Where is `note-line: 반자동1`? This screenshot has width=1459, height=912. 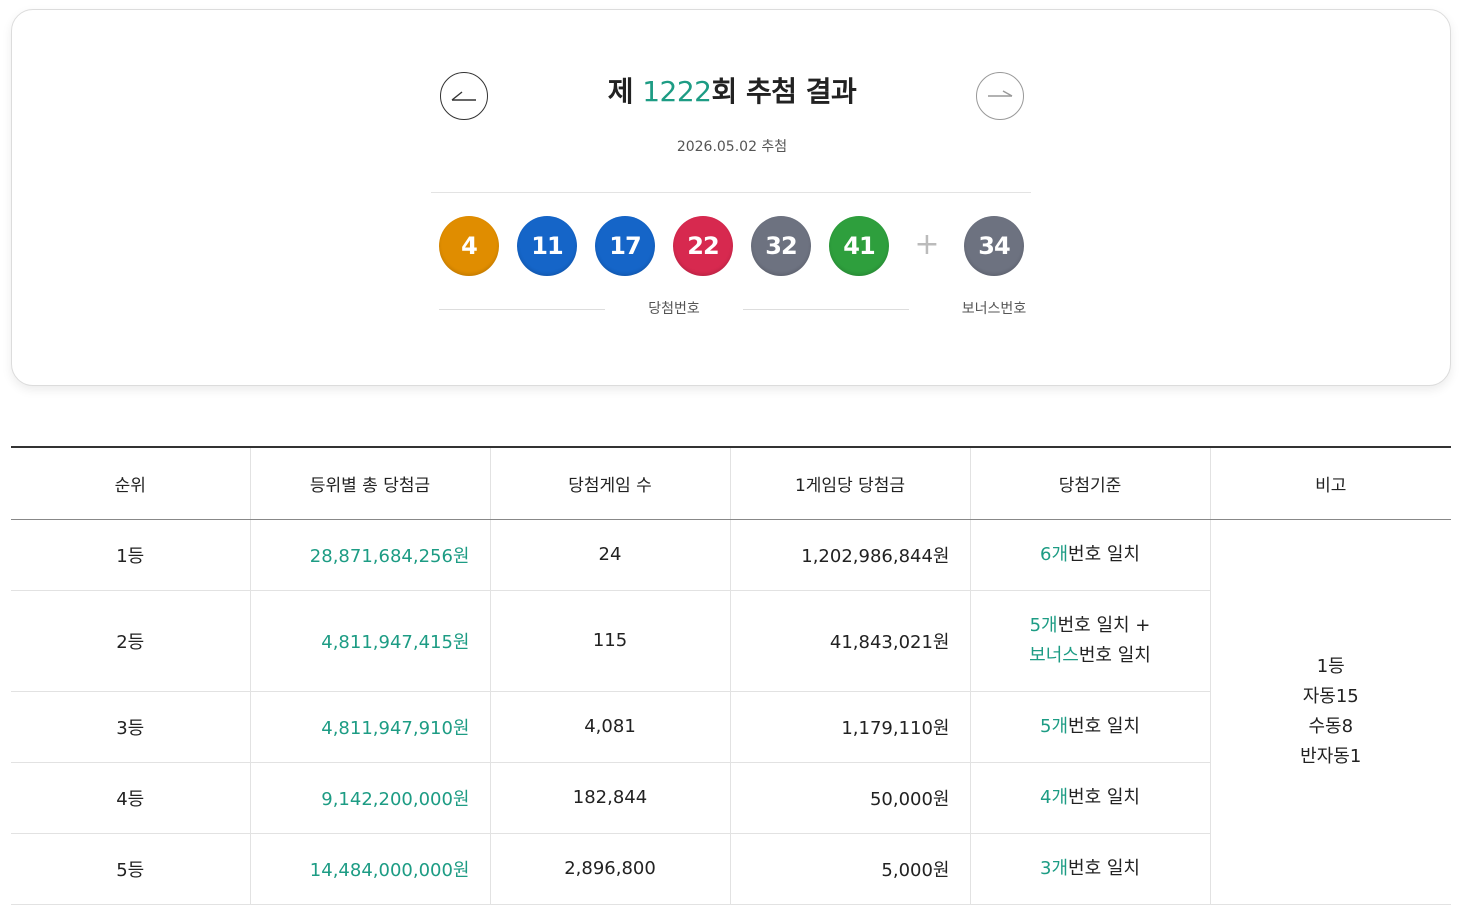 note-line: 반자동1 is located at coordinates (1331, 756).